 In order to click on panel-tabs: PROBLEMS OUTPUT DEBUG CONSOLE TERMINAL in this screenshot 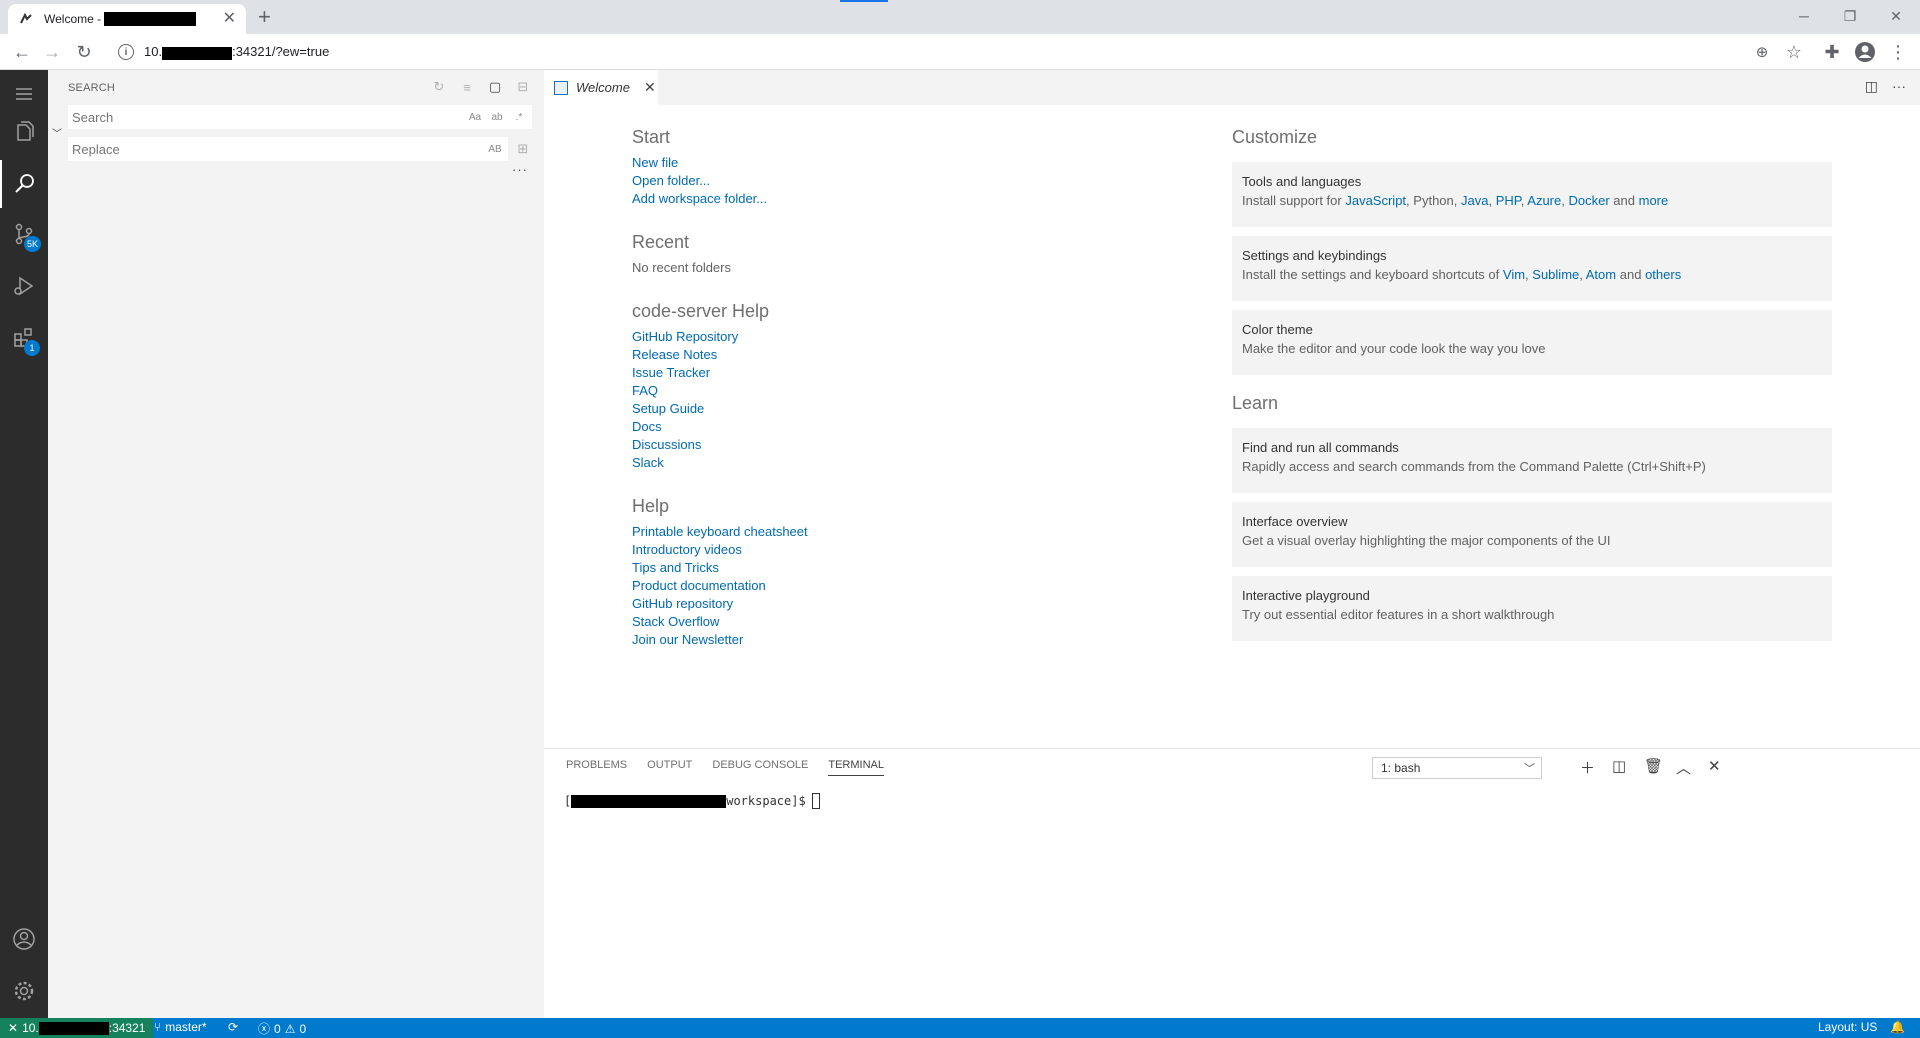, I will do `click(725, 767)`.